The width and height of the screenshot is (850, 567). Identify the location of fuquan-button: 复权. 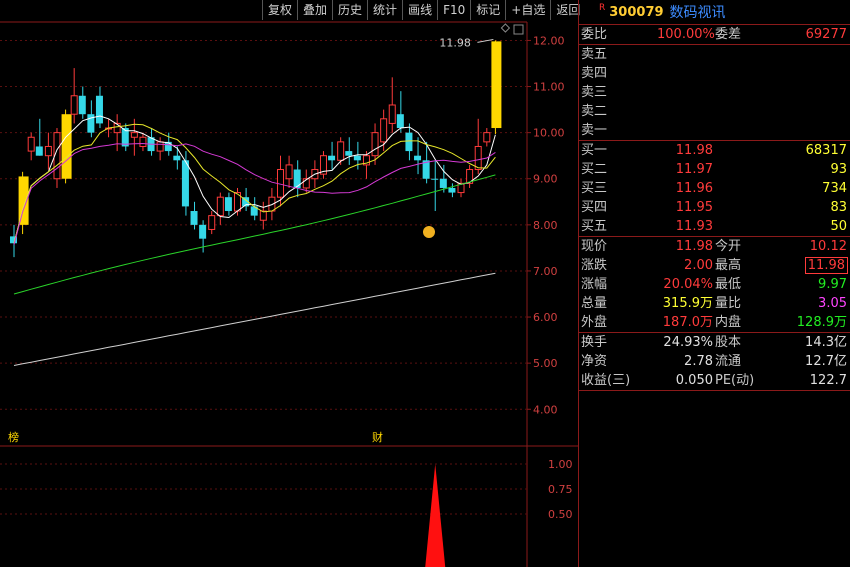
(279, 10).